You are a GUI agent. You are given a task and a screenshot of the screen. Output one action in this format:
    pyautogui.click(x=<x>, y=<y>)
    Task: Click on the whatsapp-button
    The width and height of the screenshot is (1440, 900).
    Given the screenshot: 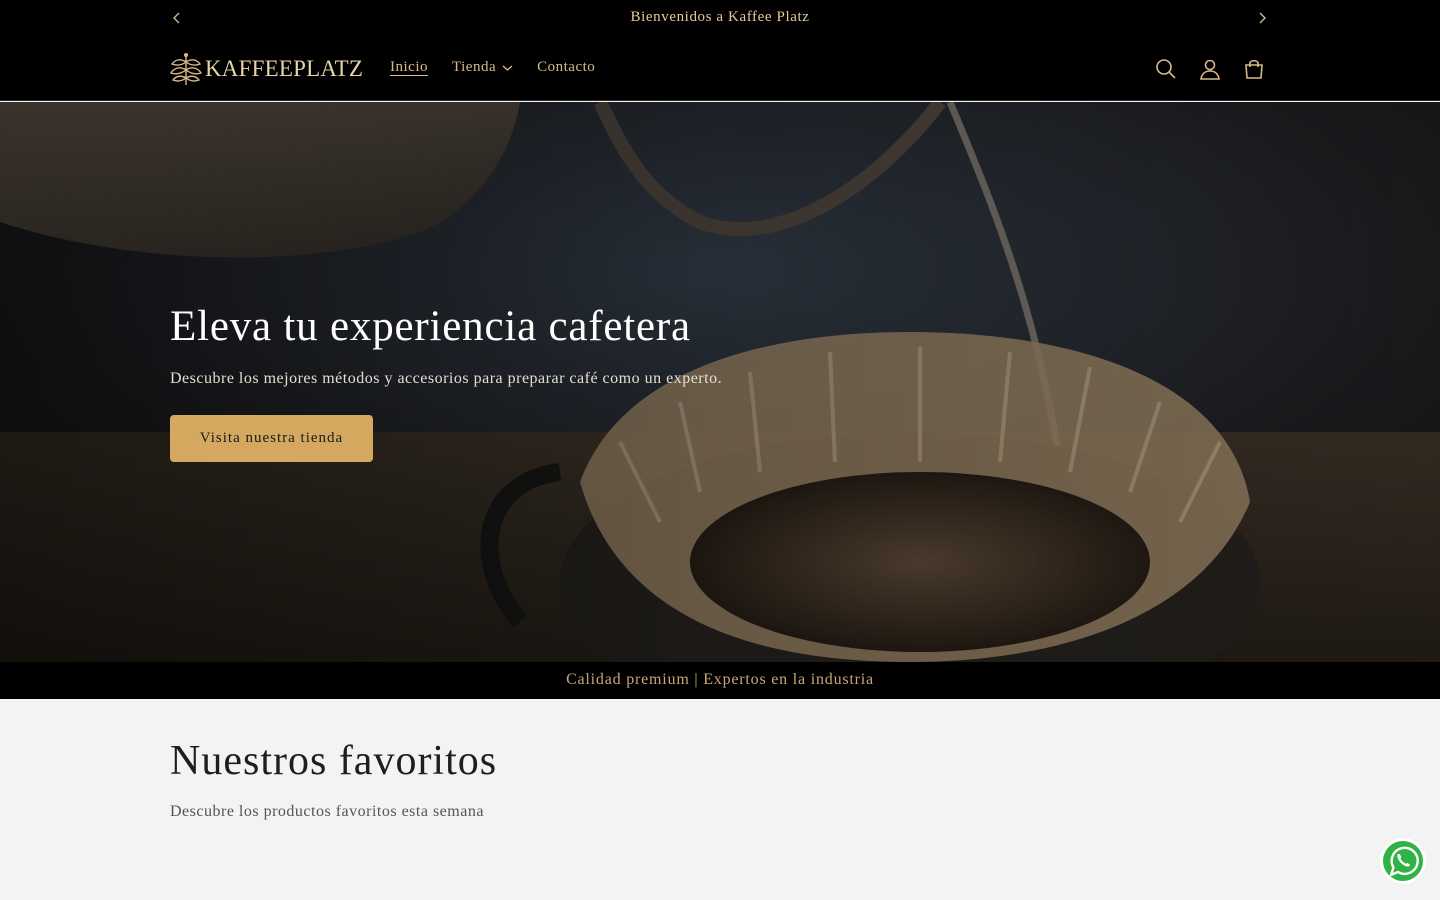 What is the action you would take?
    pyautogui.click(x=1403, y=861)
    